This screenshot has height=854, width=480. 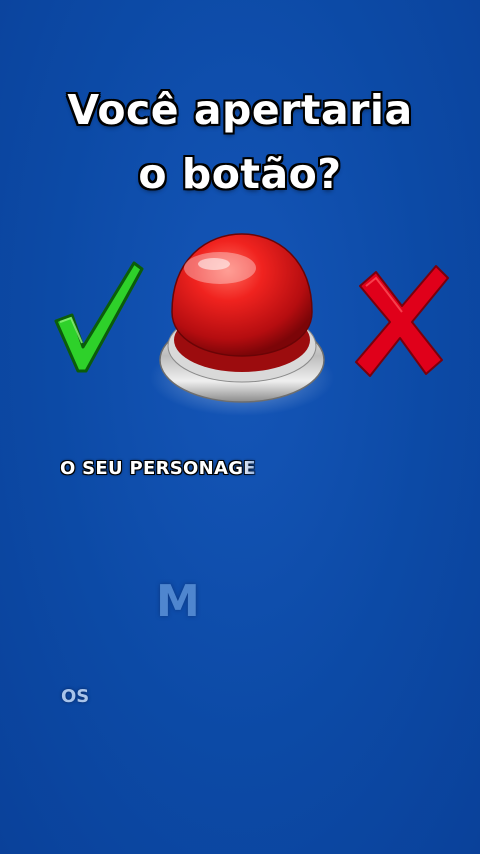 I want to click on caption-letter: M, so click(x=178, y=601).